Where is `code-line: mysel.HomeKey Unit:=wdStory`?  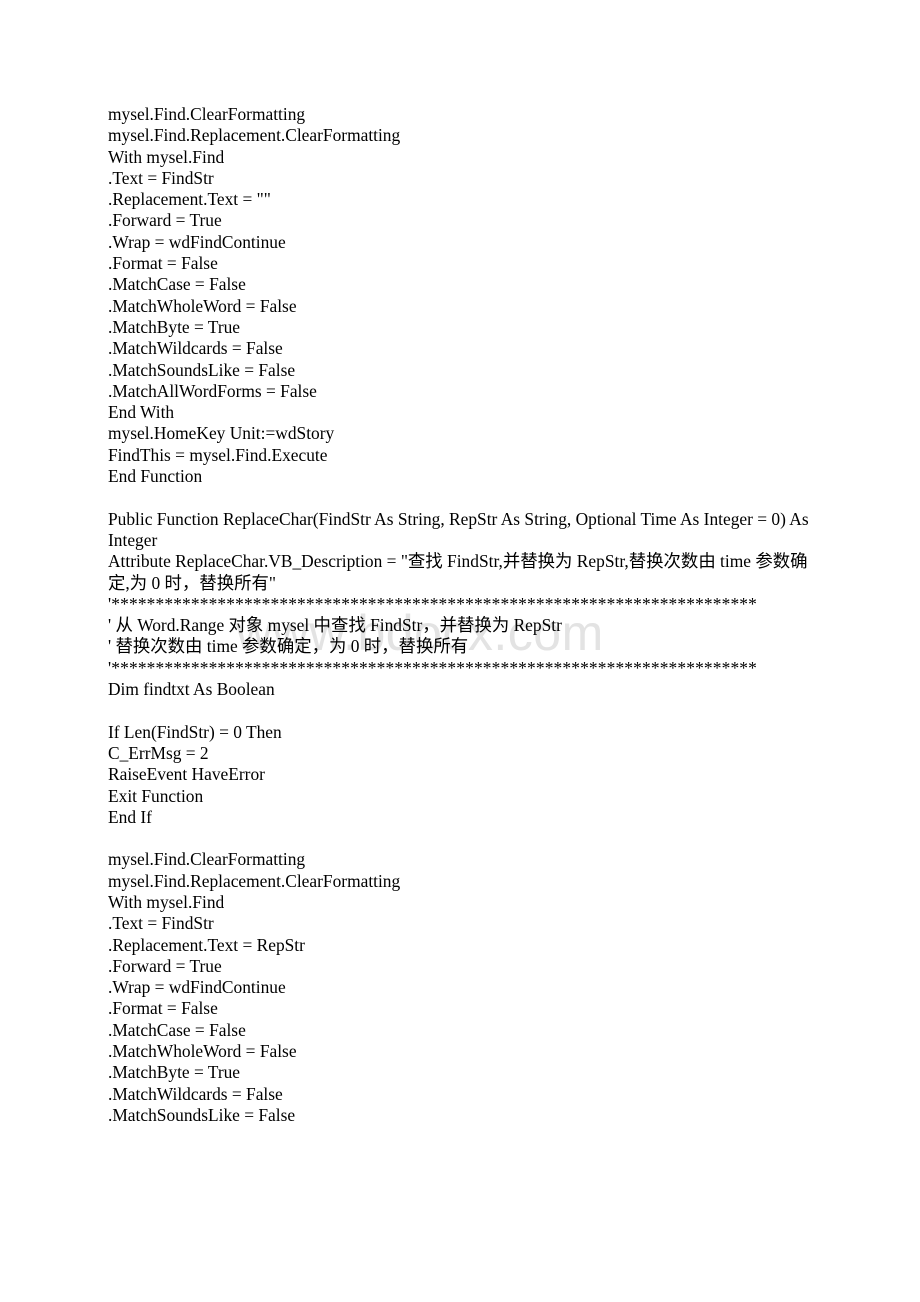 code-line: mysel.HomeKey Unit:=wdStory is located at coordinates (221, 433).